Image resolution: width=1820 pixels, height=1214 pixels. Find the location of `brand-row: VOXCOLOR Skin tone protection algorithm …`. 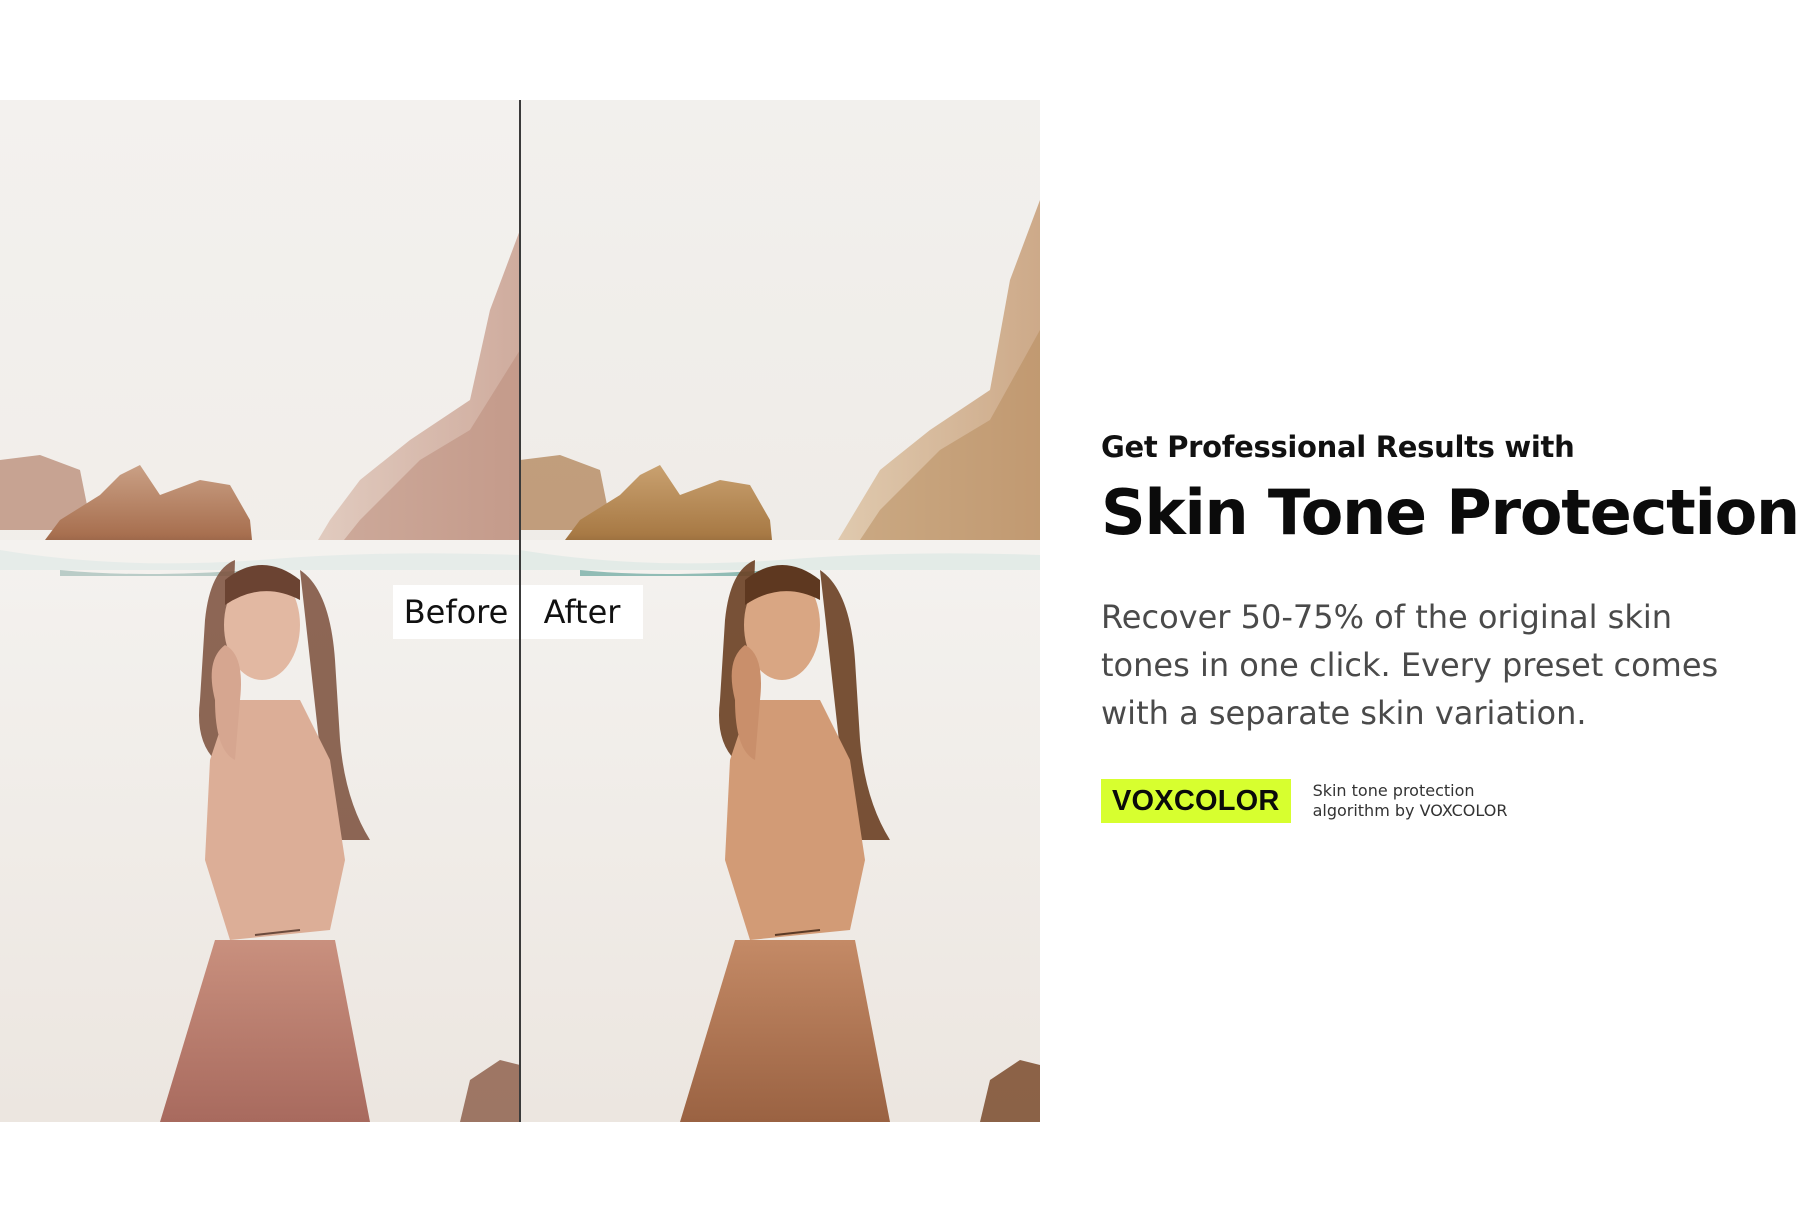

brand-row: VOXCOLOR Skin tone protection algorithm … is located at coordinates (1446, 801).